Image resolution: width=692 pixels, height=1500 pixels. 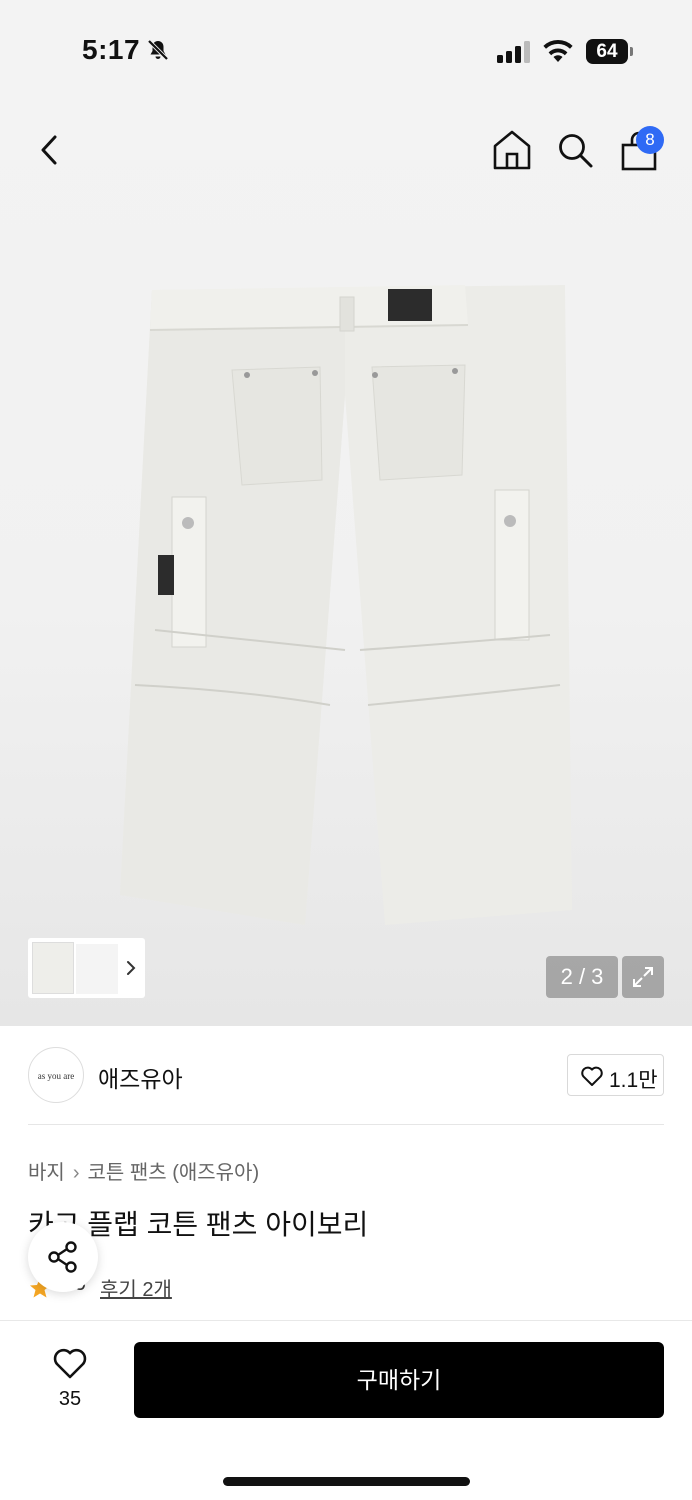 I want to click on brand-logo: as you are, so click(x=56, y=1075).